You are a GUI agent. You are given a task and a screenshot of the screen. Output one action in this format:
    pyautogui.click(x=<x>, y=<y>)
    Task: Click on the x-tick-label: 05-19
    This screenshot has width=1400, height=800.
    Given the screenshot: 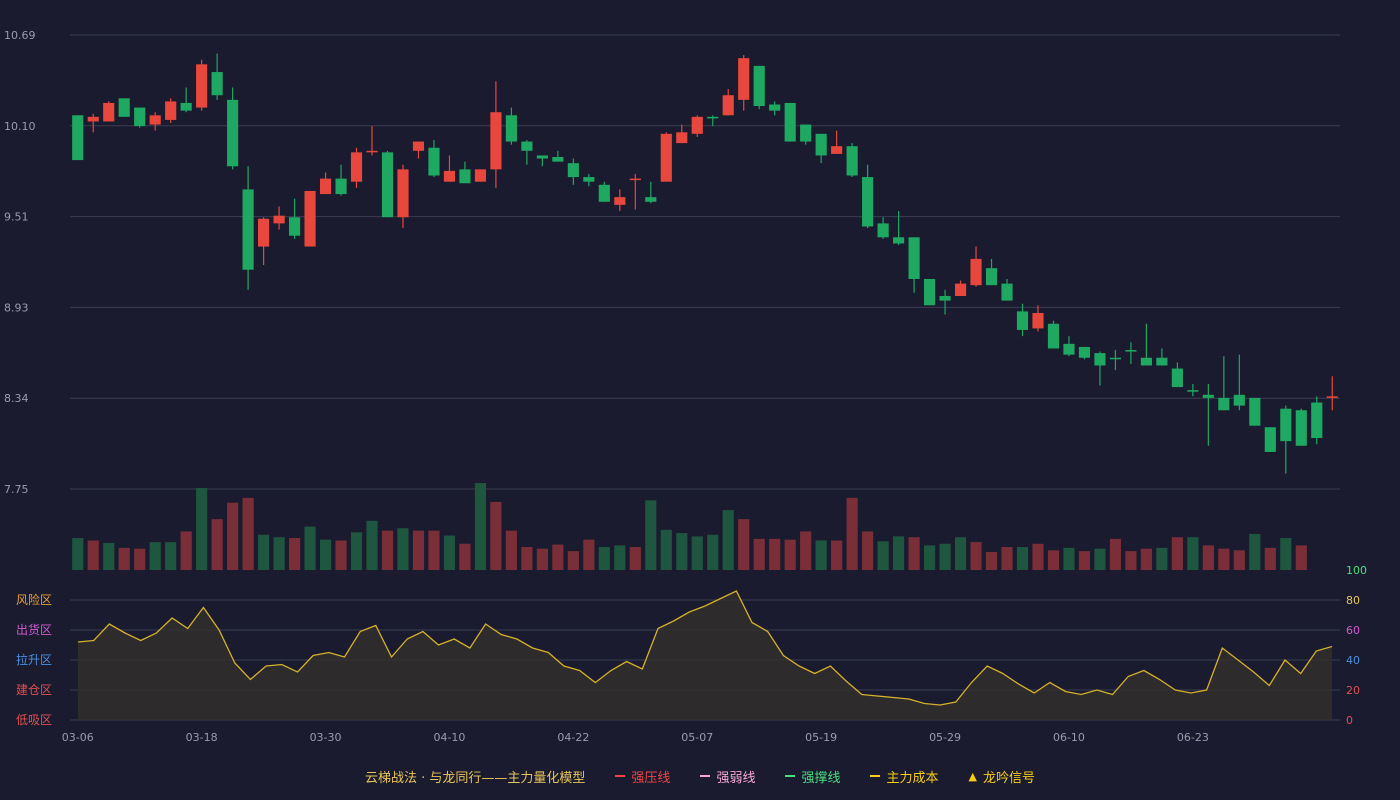 What is the action you would take?
    pyautogui.click(x=821, y=737)
    